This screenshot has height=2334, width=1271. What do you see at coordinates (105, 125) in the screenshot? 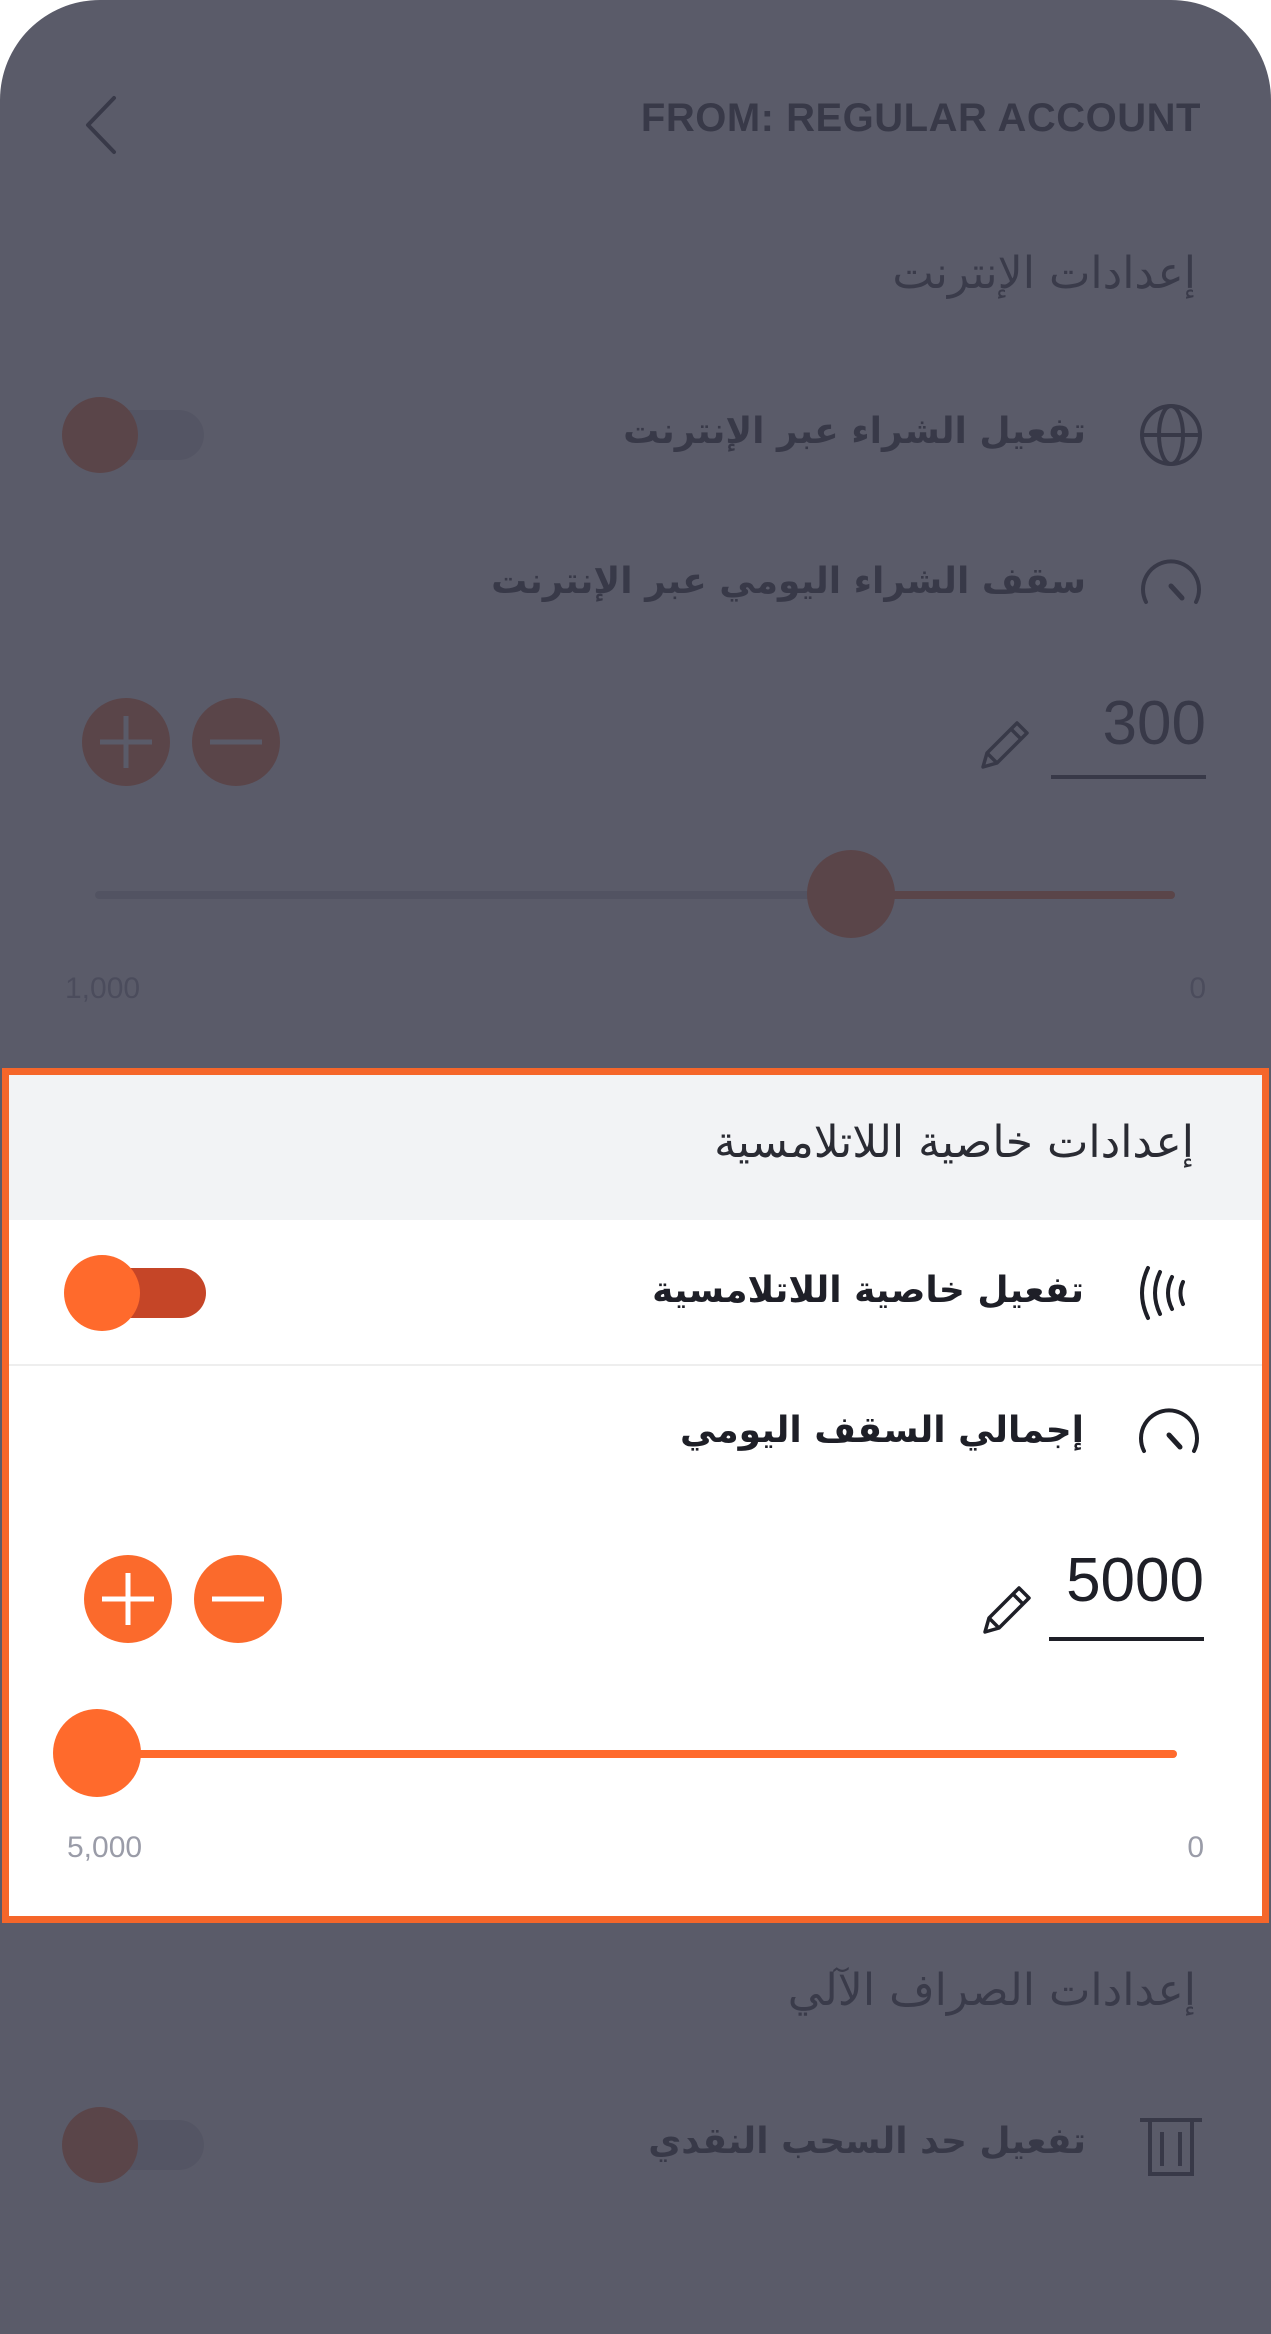
I see `chevron-left-icon` at bounding box center [105, 125].